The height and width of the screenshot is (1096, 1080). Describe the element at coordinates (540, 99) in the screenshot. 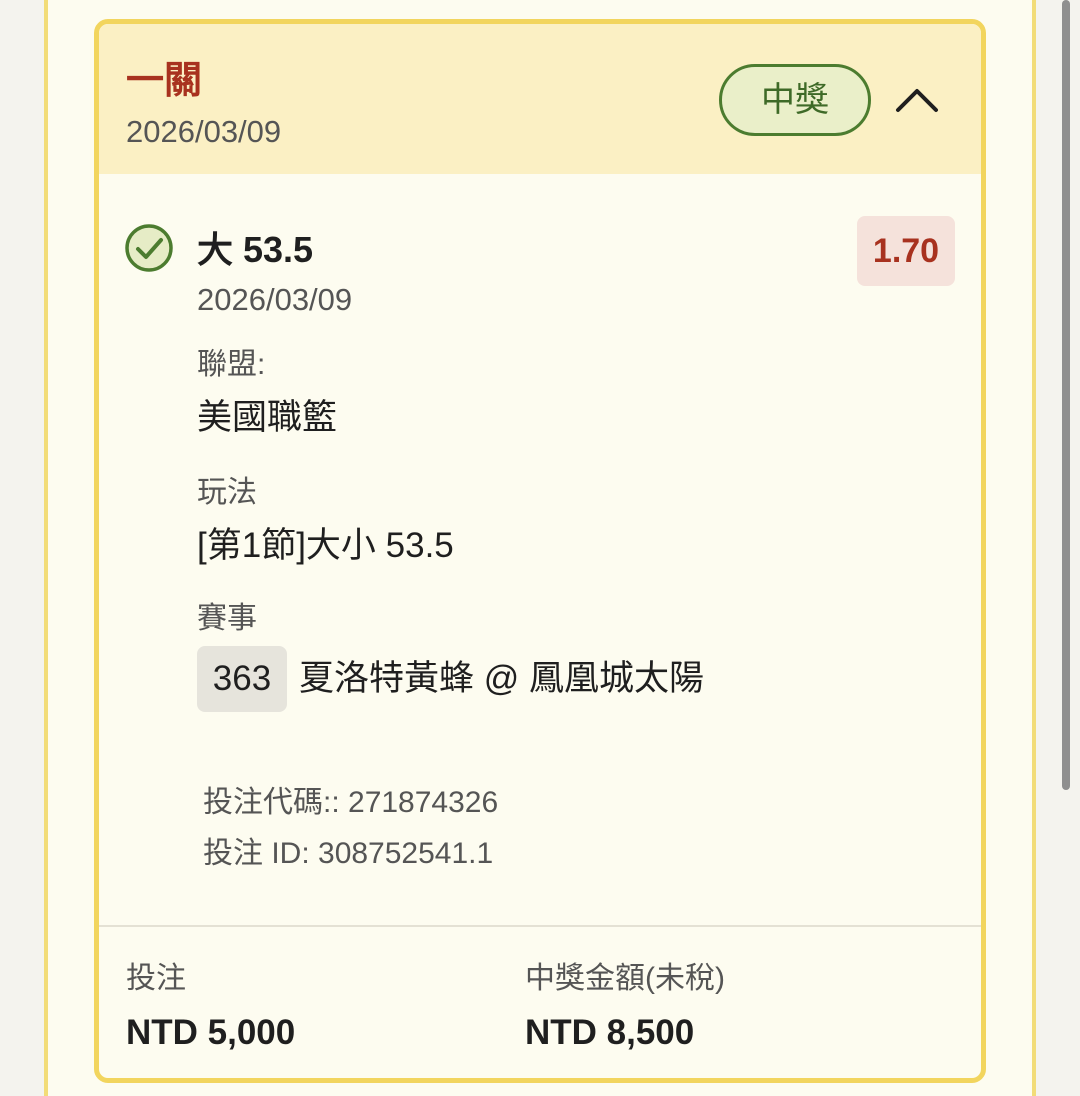

I see `bet-card-header: 一關 2026/03/09 中獎` at that location.